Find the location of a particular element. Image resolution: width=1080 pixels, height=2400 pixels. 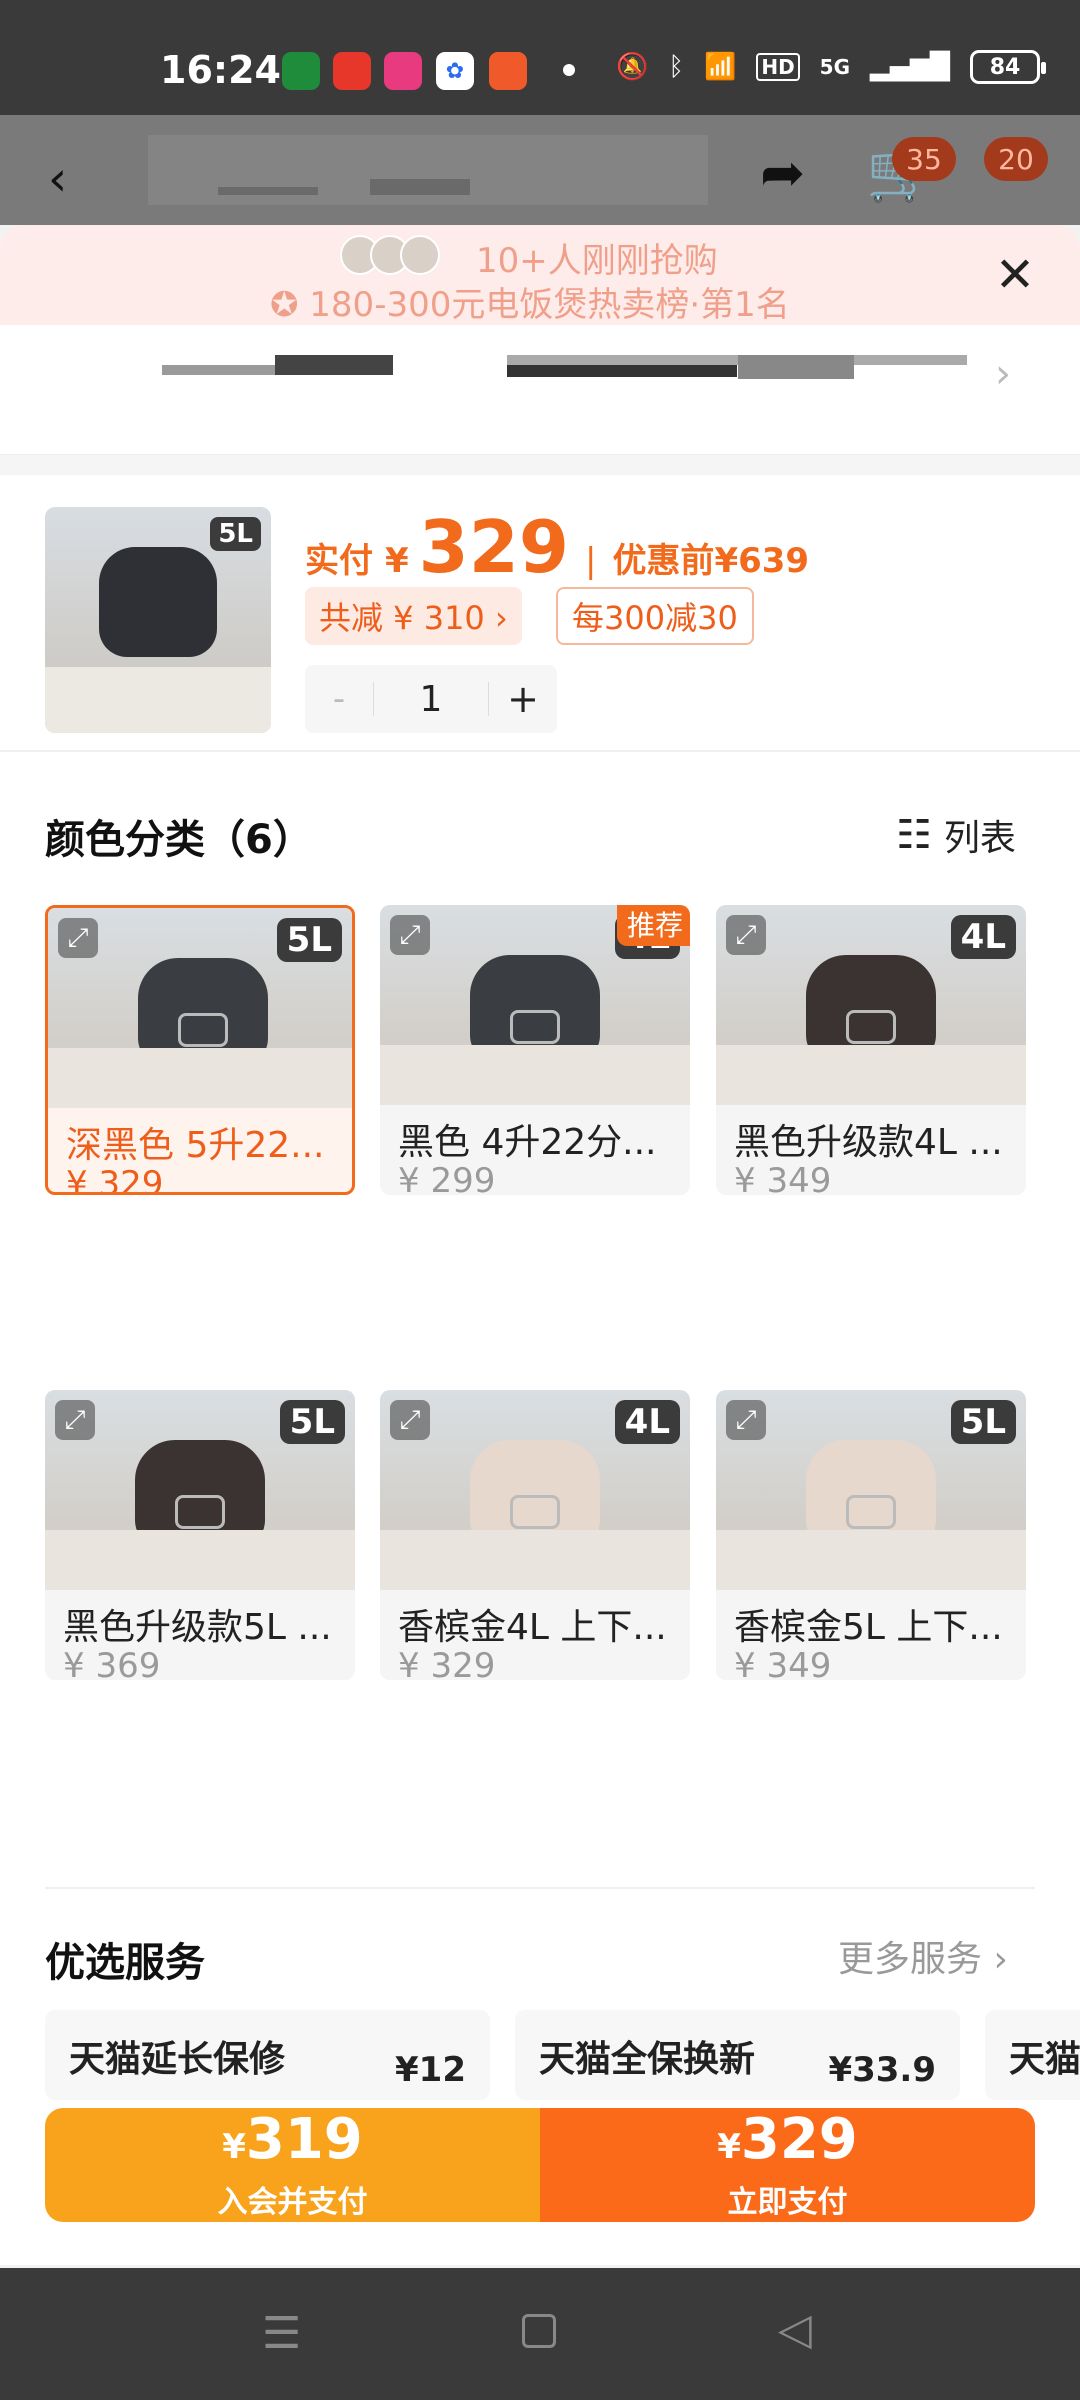

hd-icon: HD is located at coordinates (778, 67).